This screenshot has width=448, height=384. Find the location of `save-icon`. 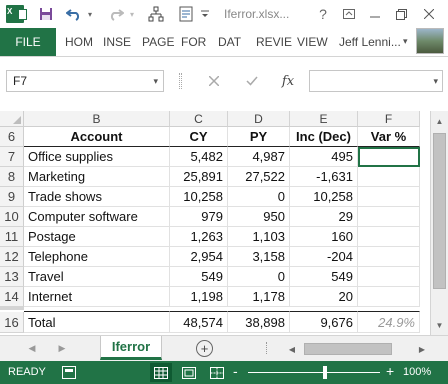

save-icon is located at coordinates (46, 14).